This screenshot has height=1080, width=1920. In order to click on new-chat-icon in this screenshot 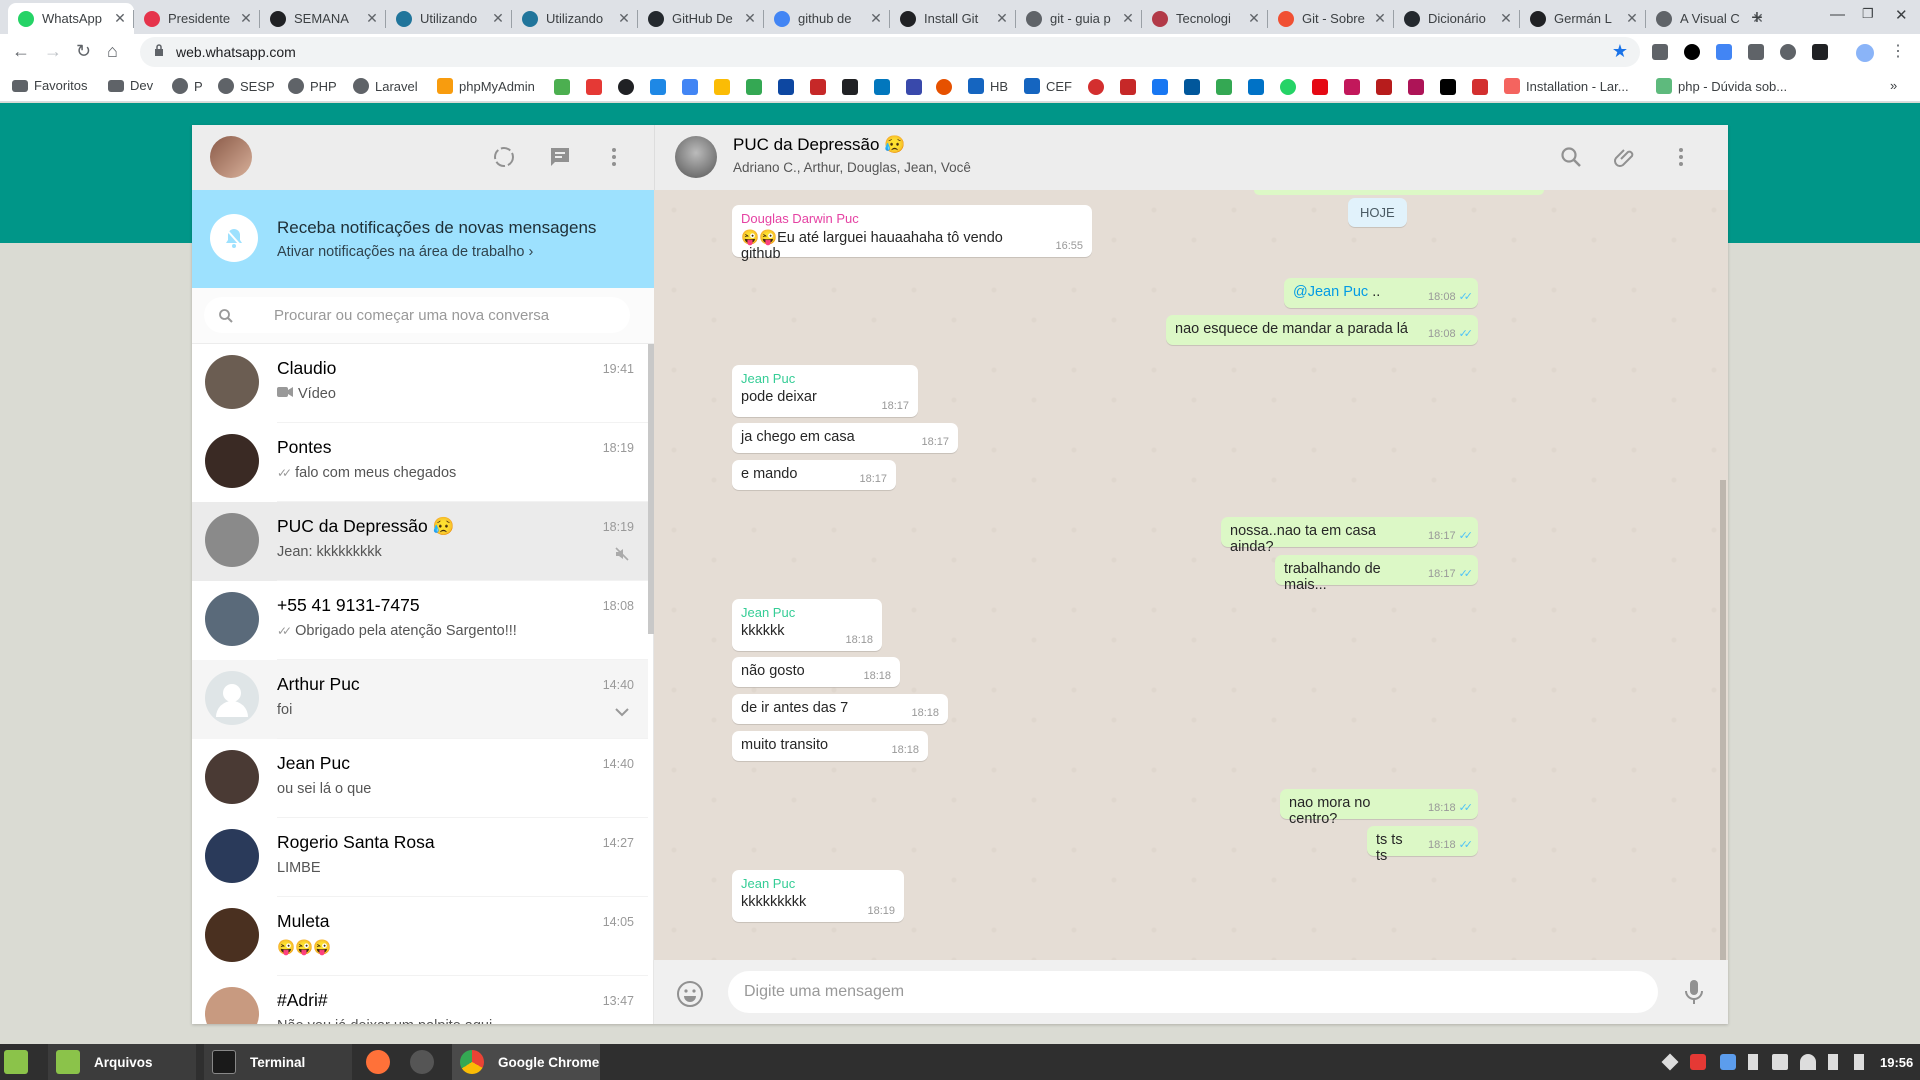, I will do `click(560, 157)`.